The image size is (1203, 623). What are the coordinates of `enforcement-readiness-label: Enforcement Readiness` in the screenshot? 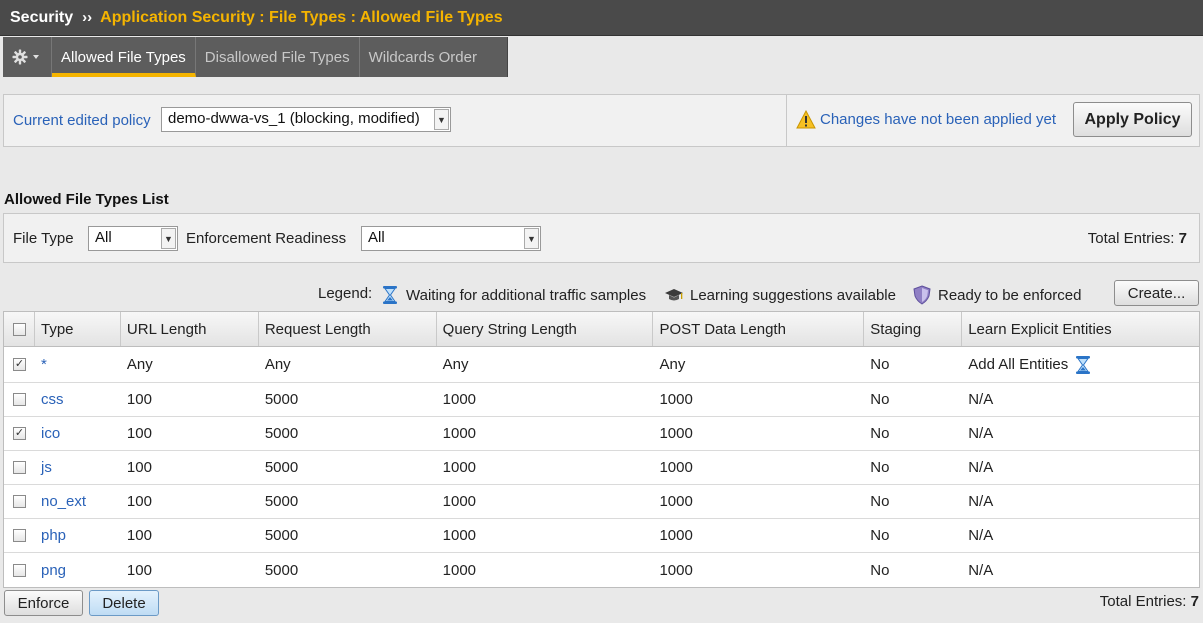 It's located at (266, 238).